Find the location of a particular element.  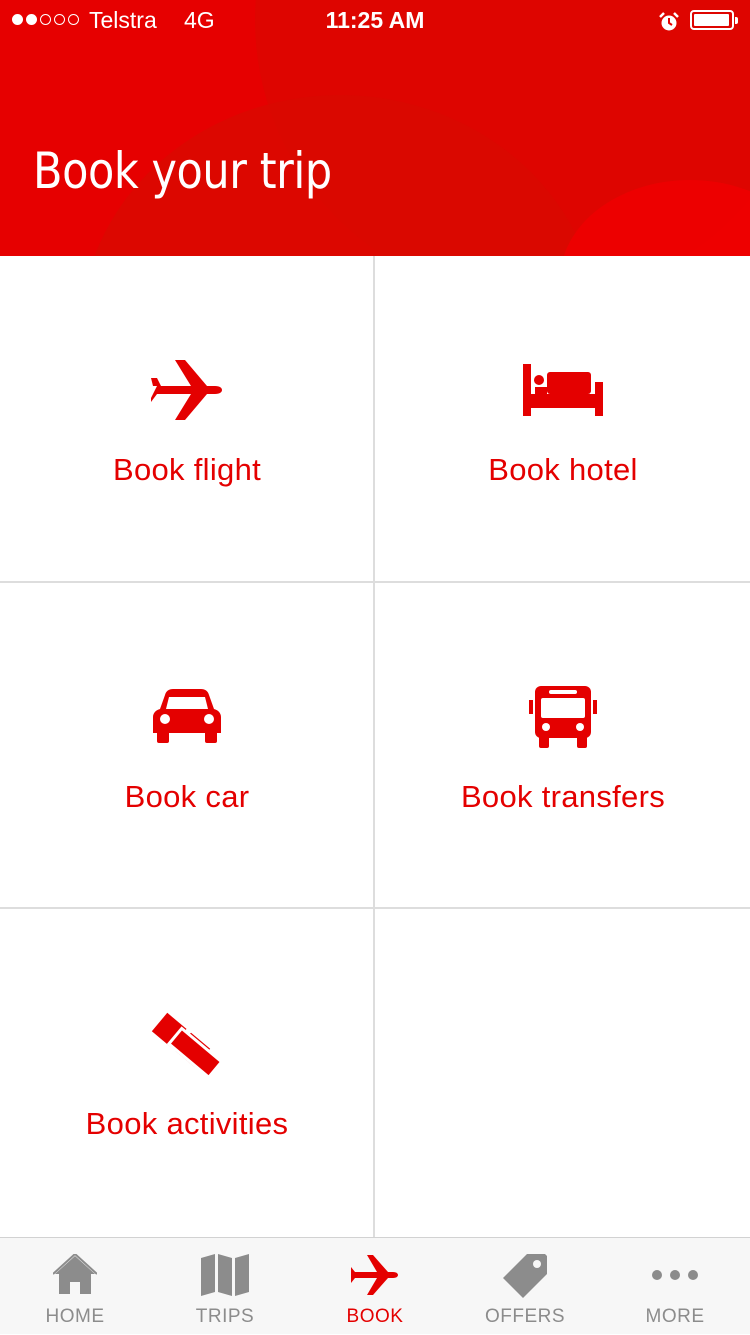

tab-bar: HOME TRIPS BOOK OFFERS MORE is located at coordinates (375, 1285).